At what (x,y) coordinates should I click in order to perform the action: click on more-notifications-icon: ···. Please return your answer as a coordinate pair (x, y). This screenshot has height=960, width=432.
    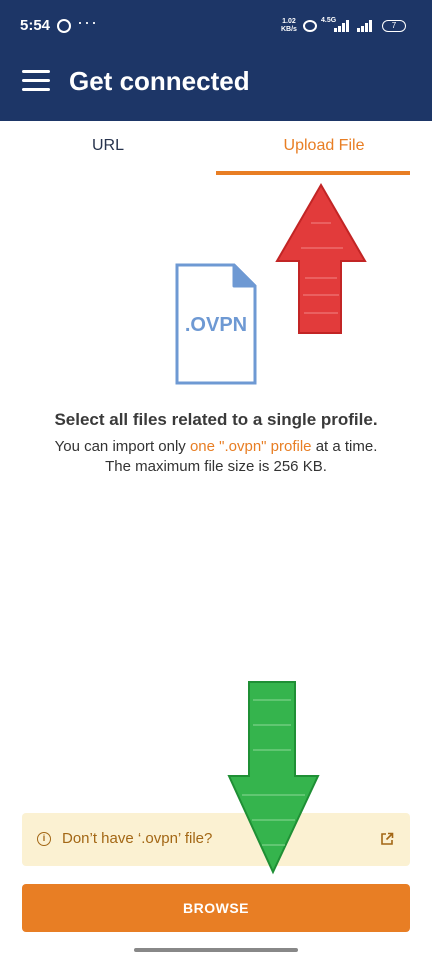
    Looking at the image, I should click on (87, 22).